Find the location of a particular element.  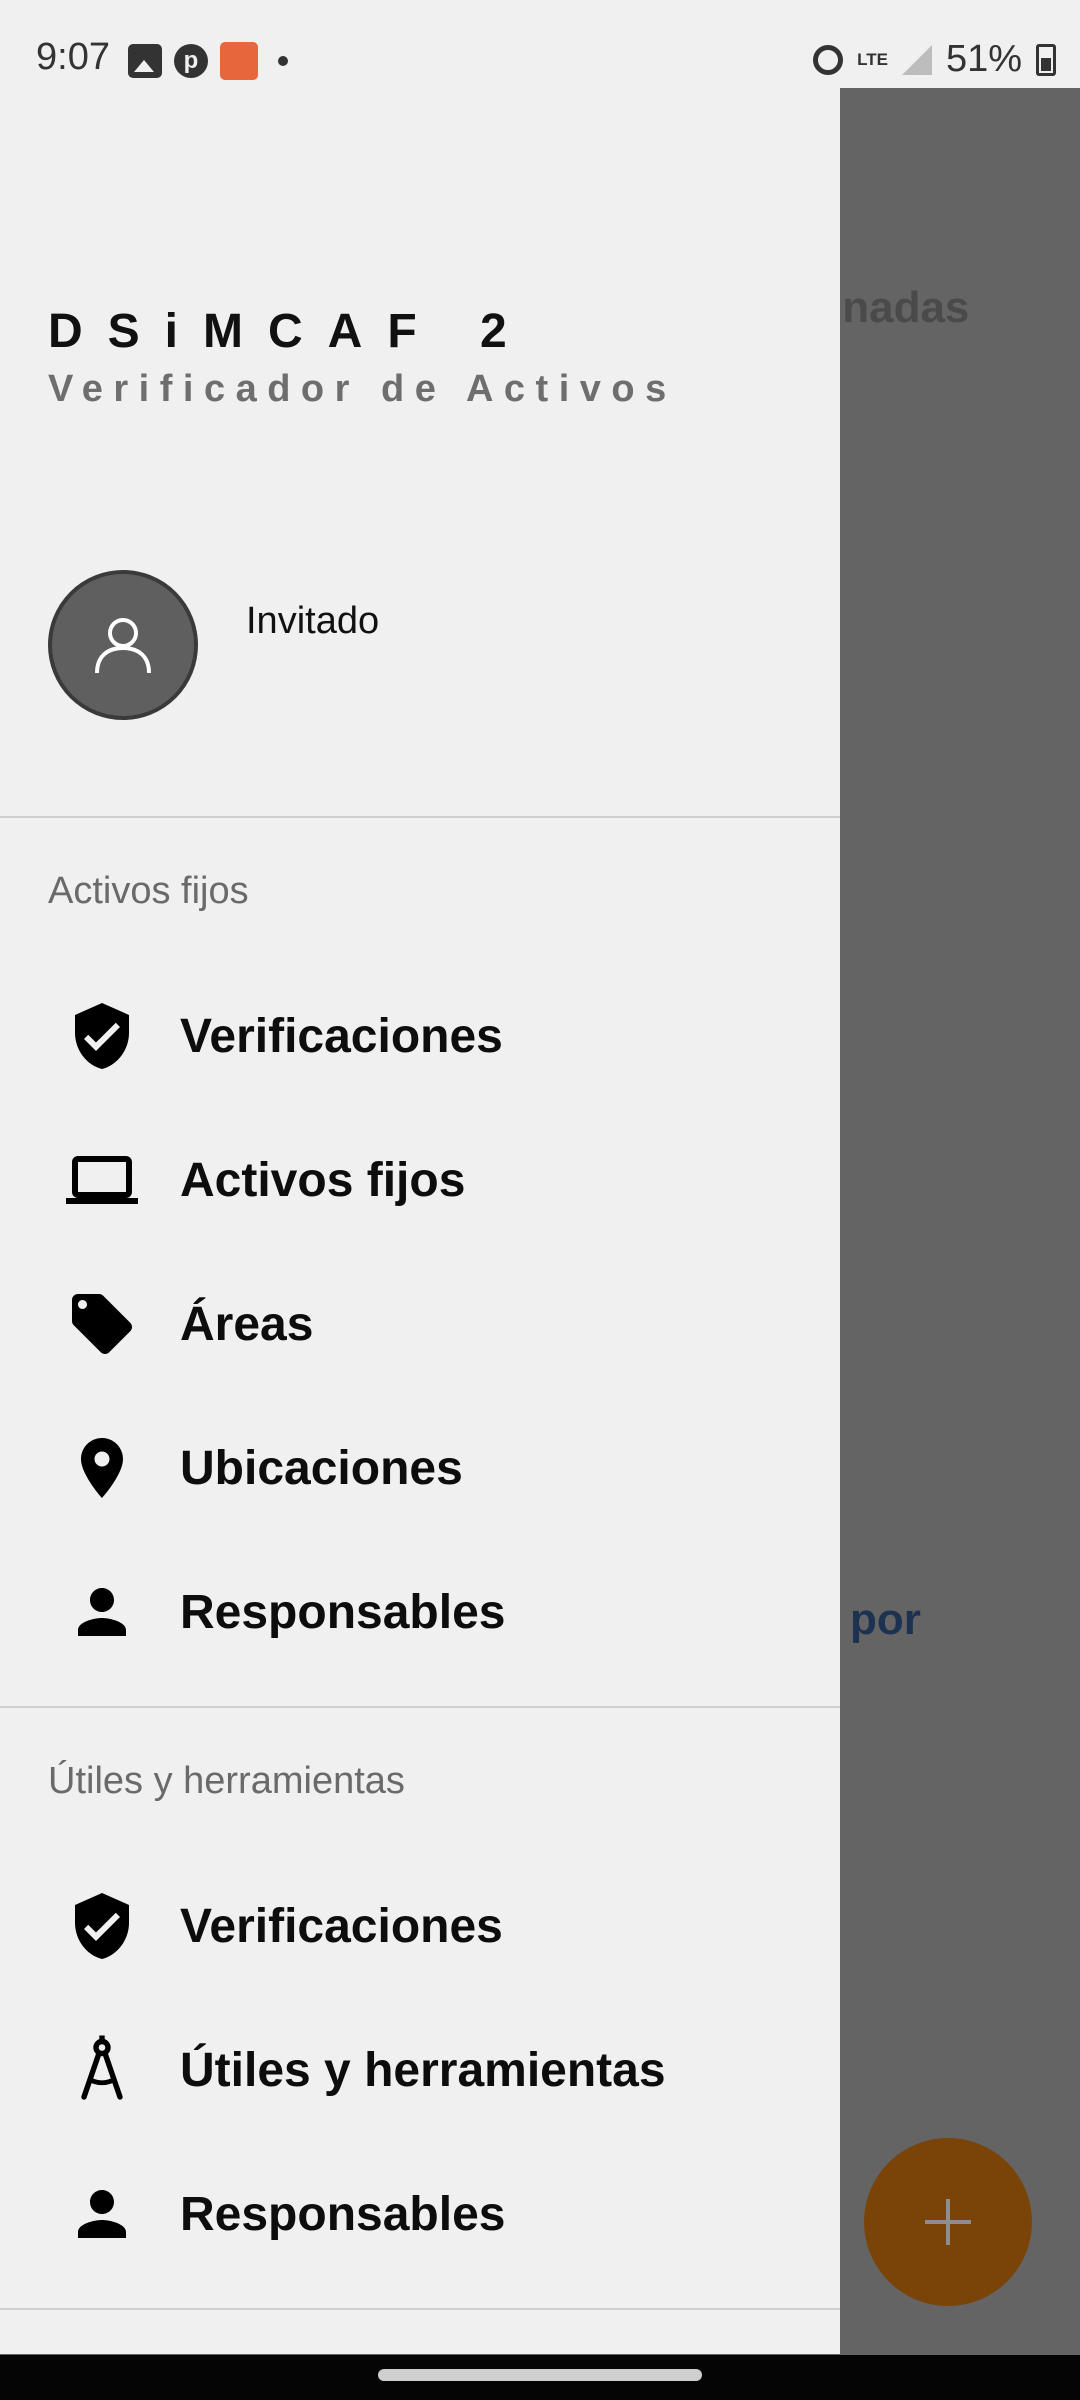

add-fab-button is located at coordinates (948, 2222).